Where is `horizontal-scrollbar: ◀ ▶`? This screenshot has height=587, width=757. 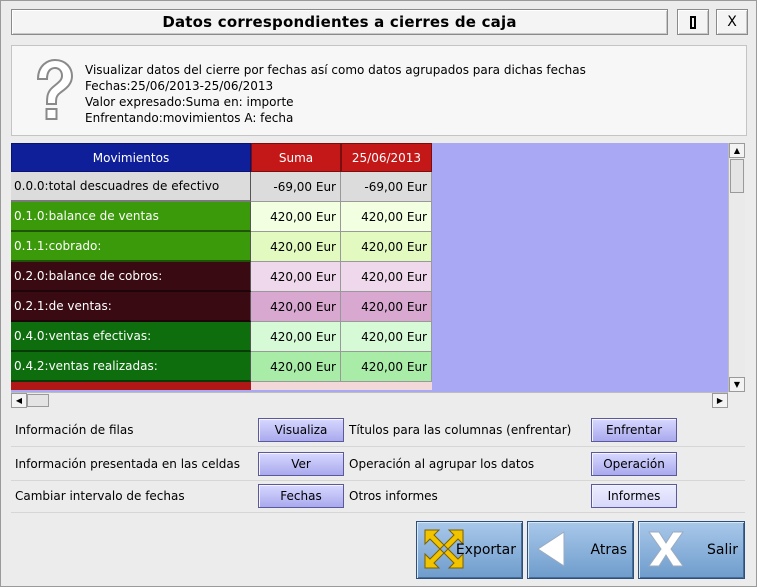
horizontal-scrollbar: ◀ ▶ is located at coordinates (369, 400).